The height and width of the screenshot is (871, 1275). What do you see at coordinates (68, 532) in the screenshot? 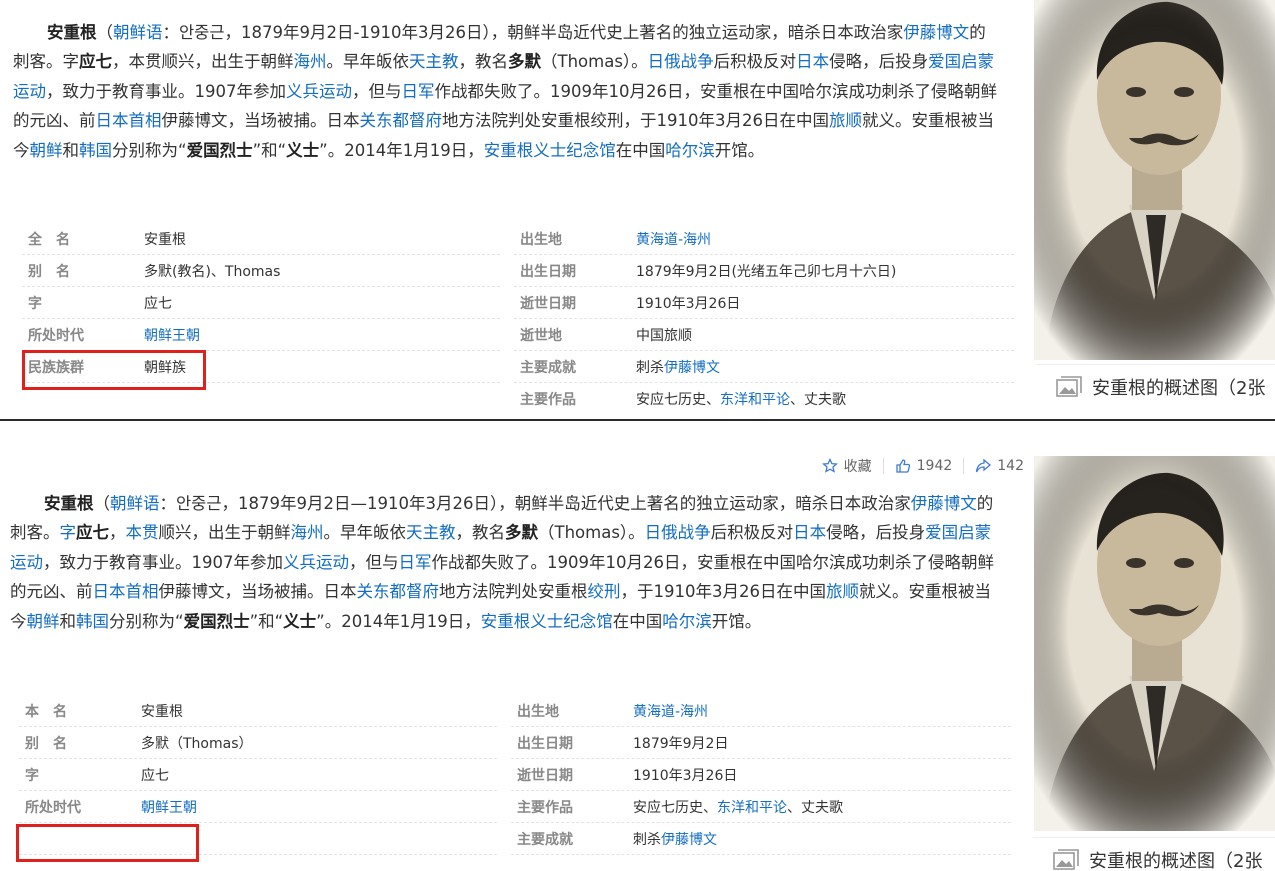
I see `link-courtesy-name: 字` at bounding box center [68, 532].